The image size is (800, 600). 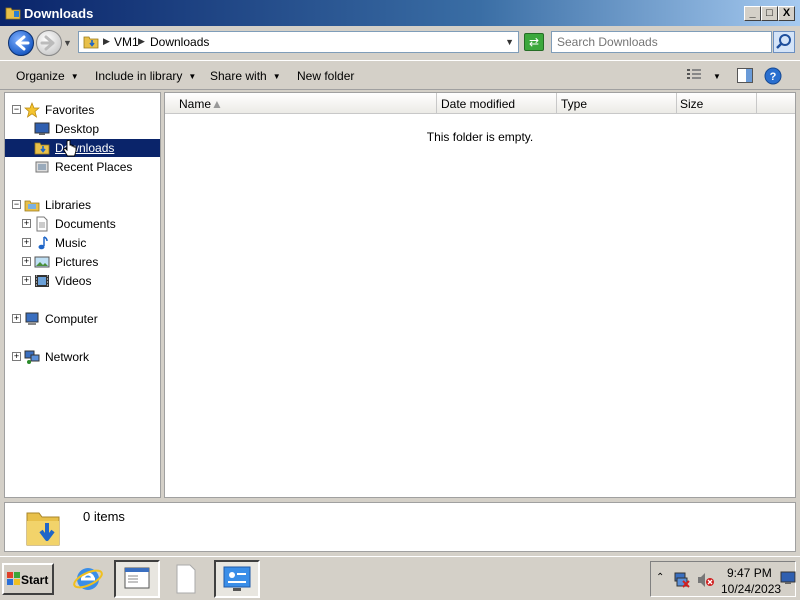 I want to click on search-box, so click(x=661, y=42).